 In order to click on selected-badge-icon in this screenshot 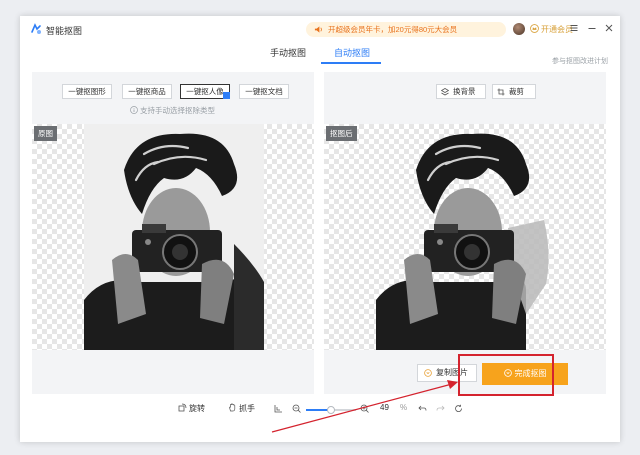, I will do `click(226, 95)`.